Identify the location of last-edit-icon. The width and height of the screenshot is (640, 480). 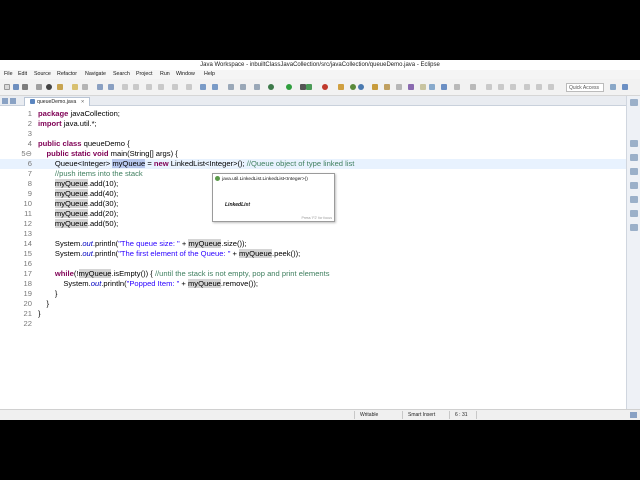
(189, 87).